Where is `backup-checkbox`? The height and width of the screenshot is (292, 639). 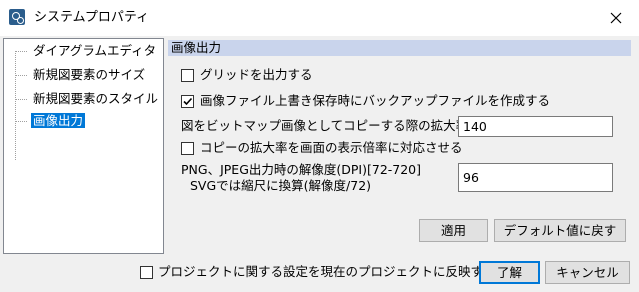 backup-checkbox is located at coordinates (187, 101).